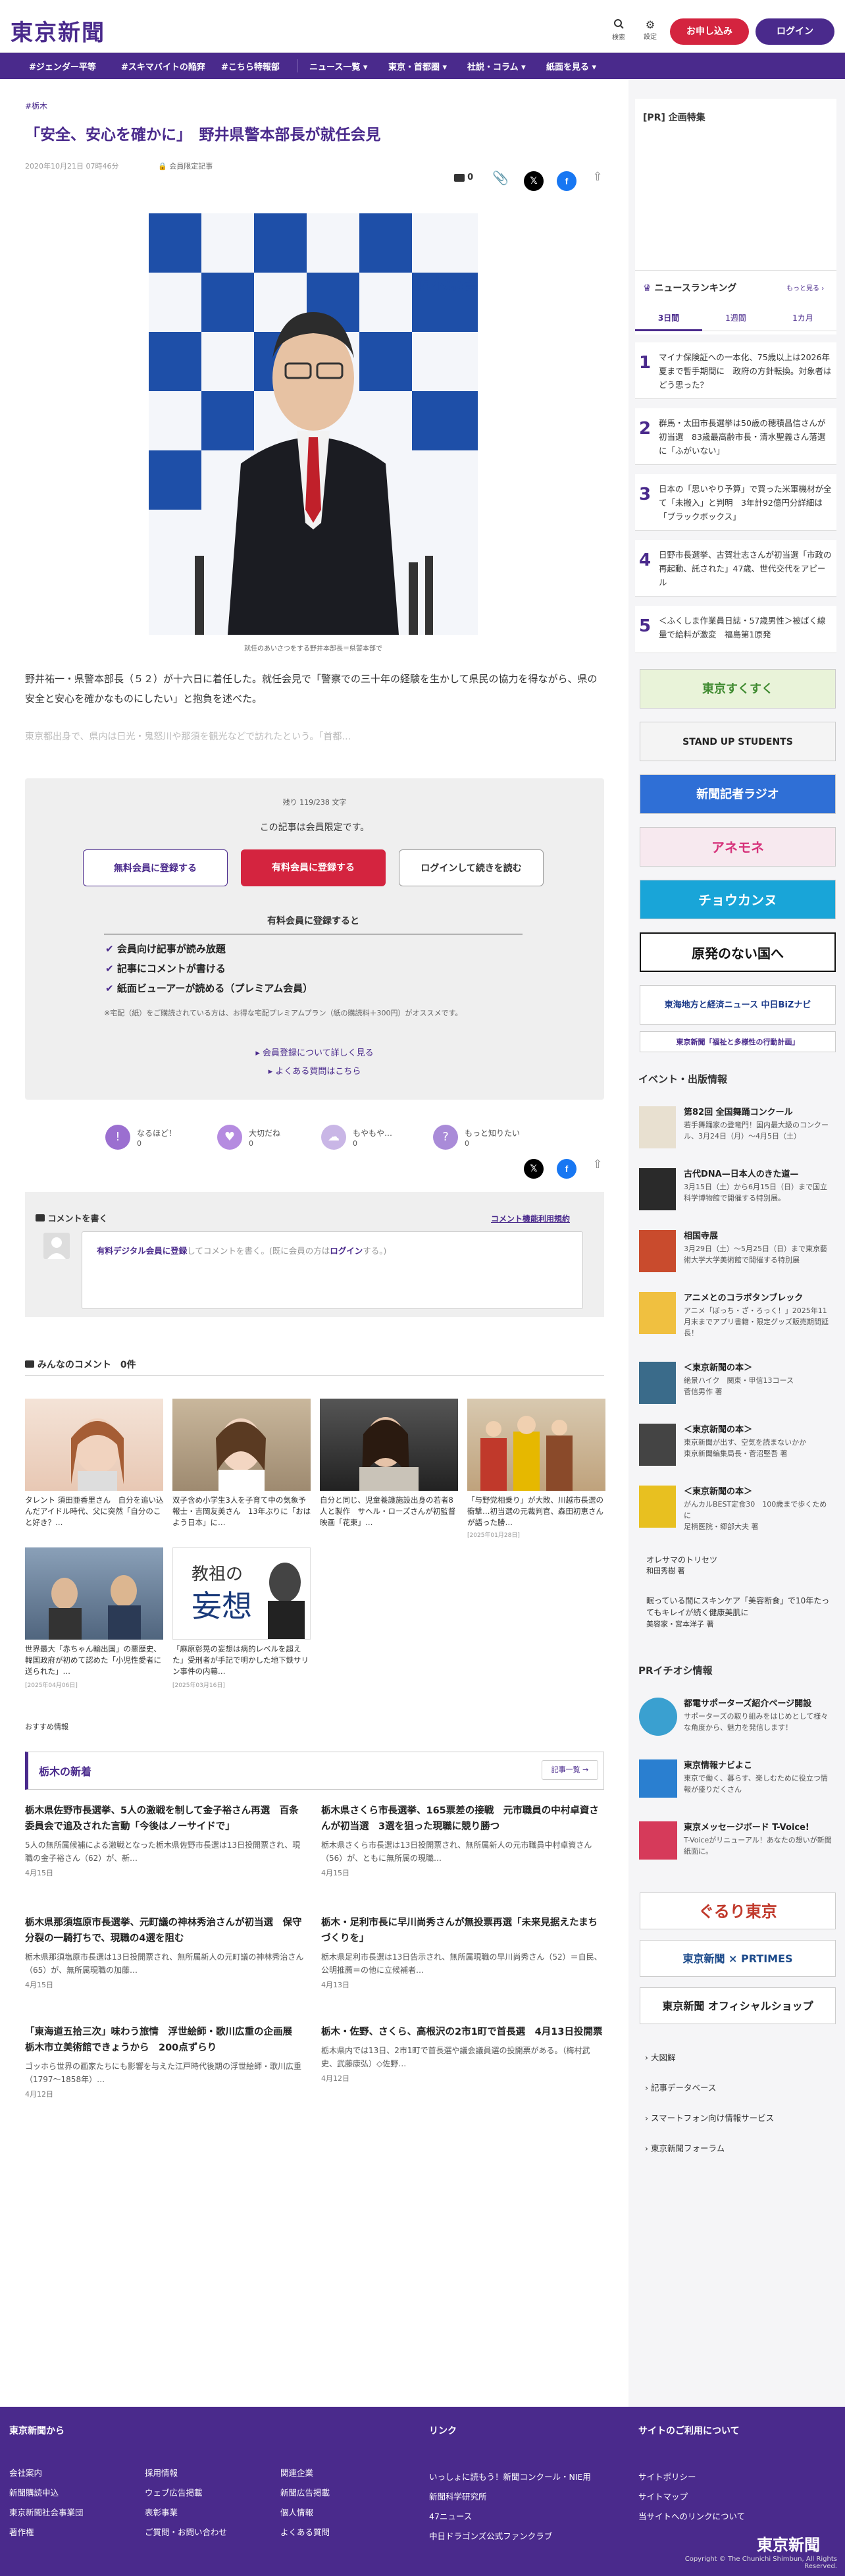  I want to click on banner-standup: STAND UP STUDENTS, so click(738, 741).